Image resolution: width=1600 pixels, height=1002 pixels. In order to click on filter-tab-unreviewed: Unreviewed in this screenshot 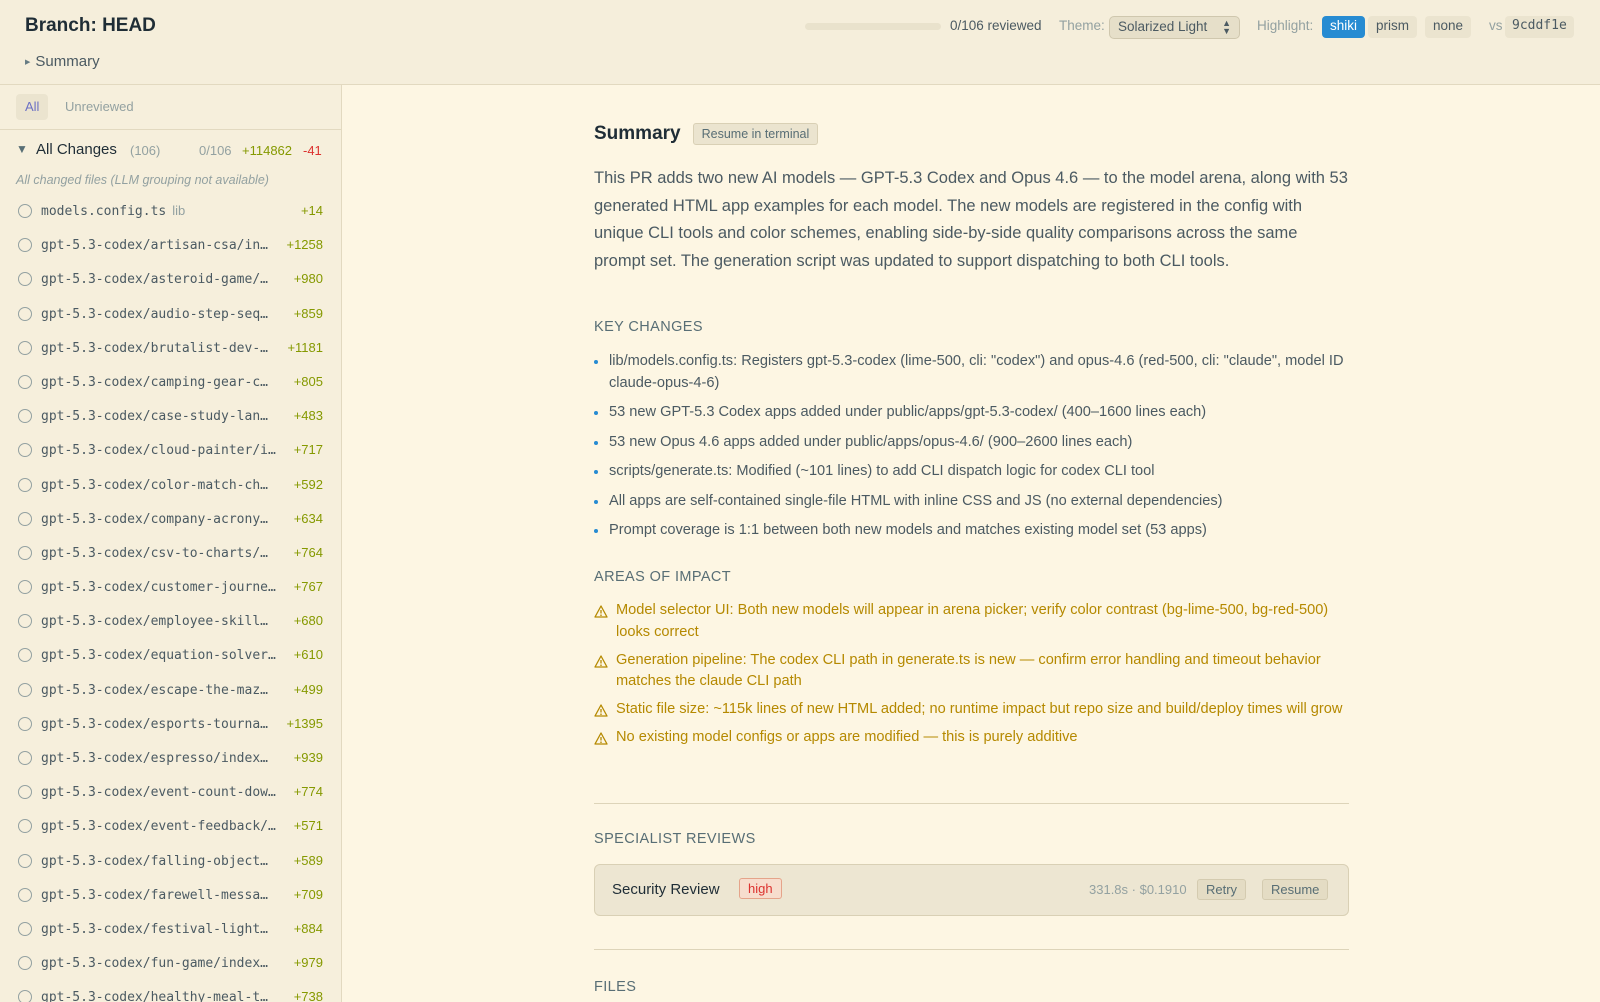, I will do `click(99, 107)`.